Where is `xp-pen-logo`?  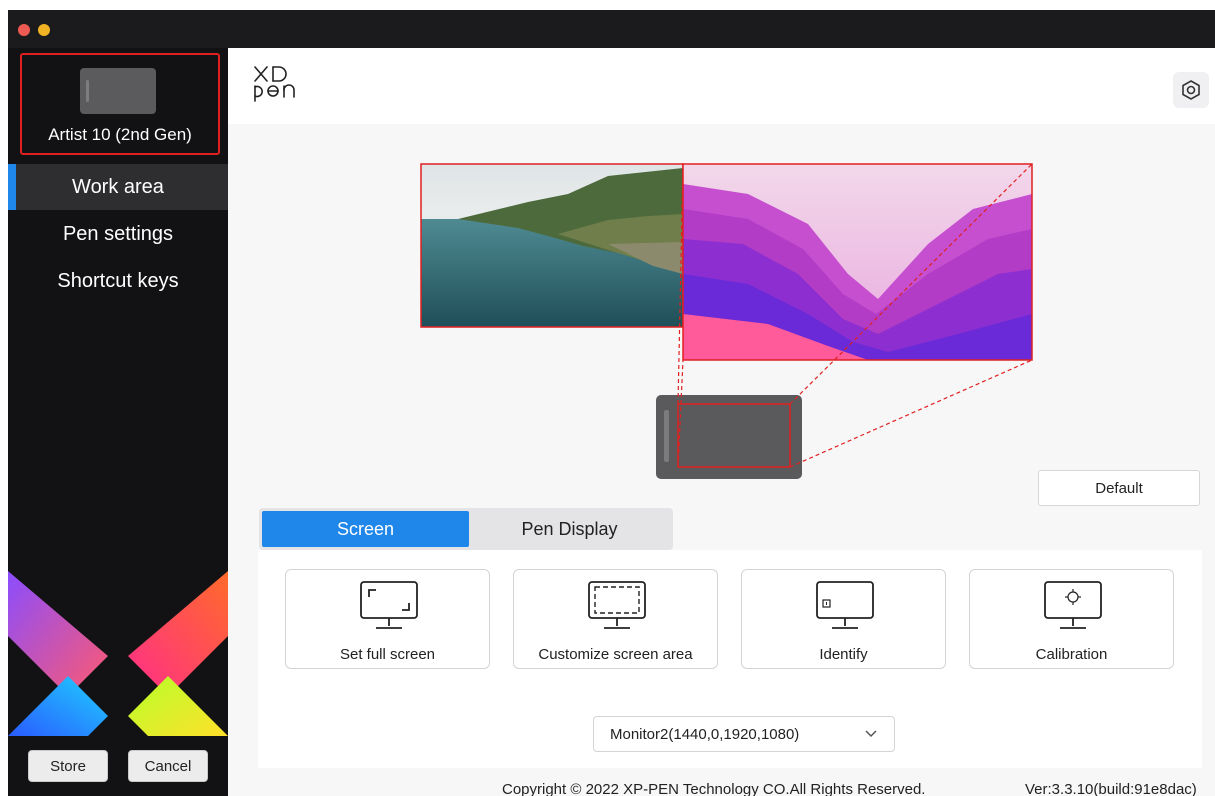
xp-pen-logo is located at coordinates (276, 85).